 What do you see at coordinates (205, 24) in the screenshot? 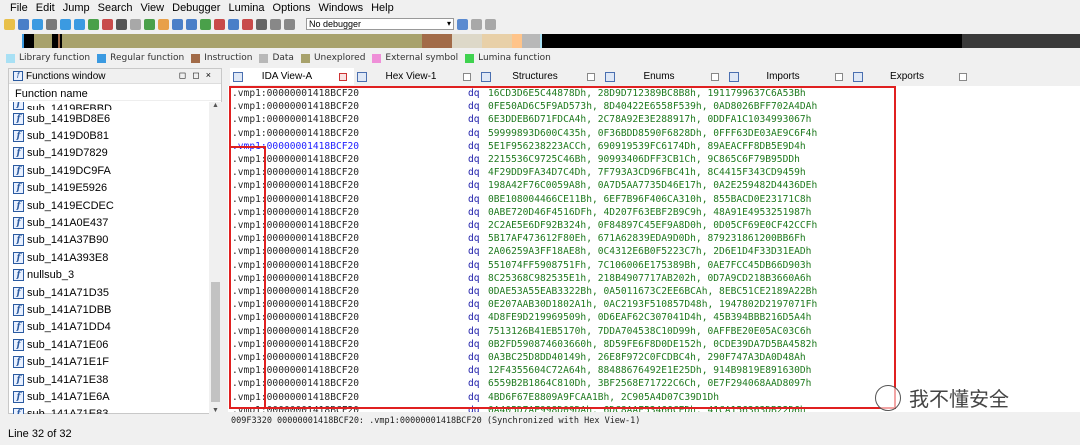
I see `enum-icon` at bounding box center [205, 24].